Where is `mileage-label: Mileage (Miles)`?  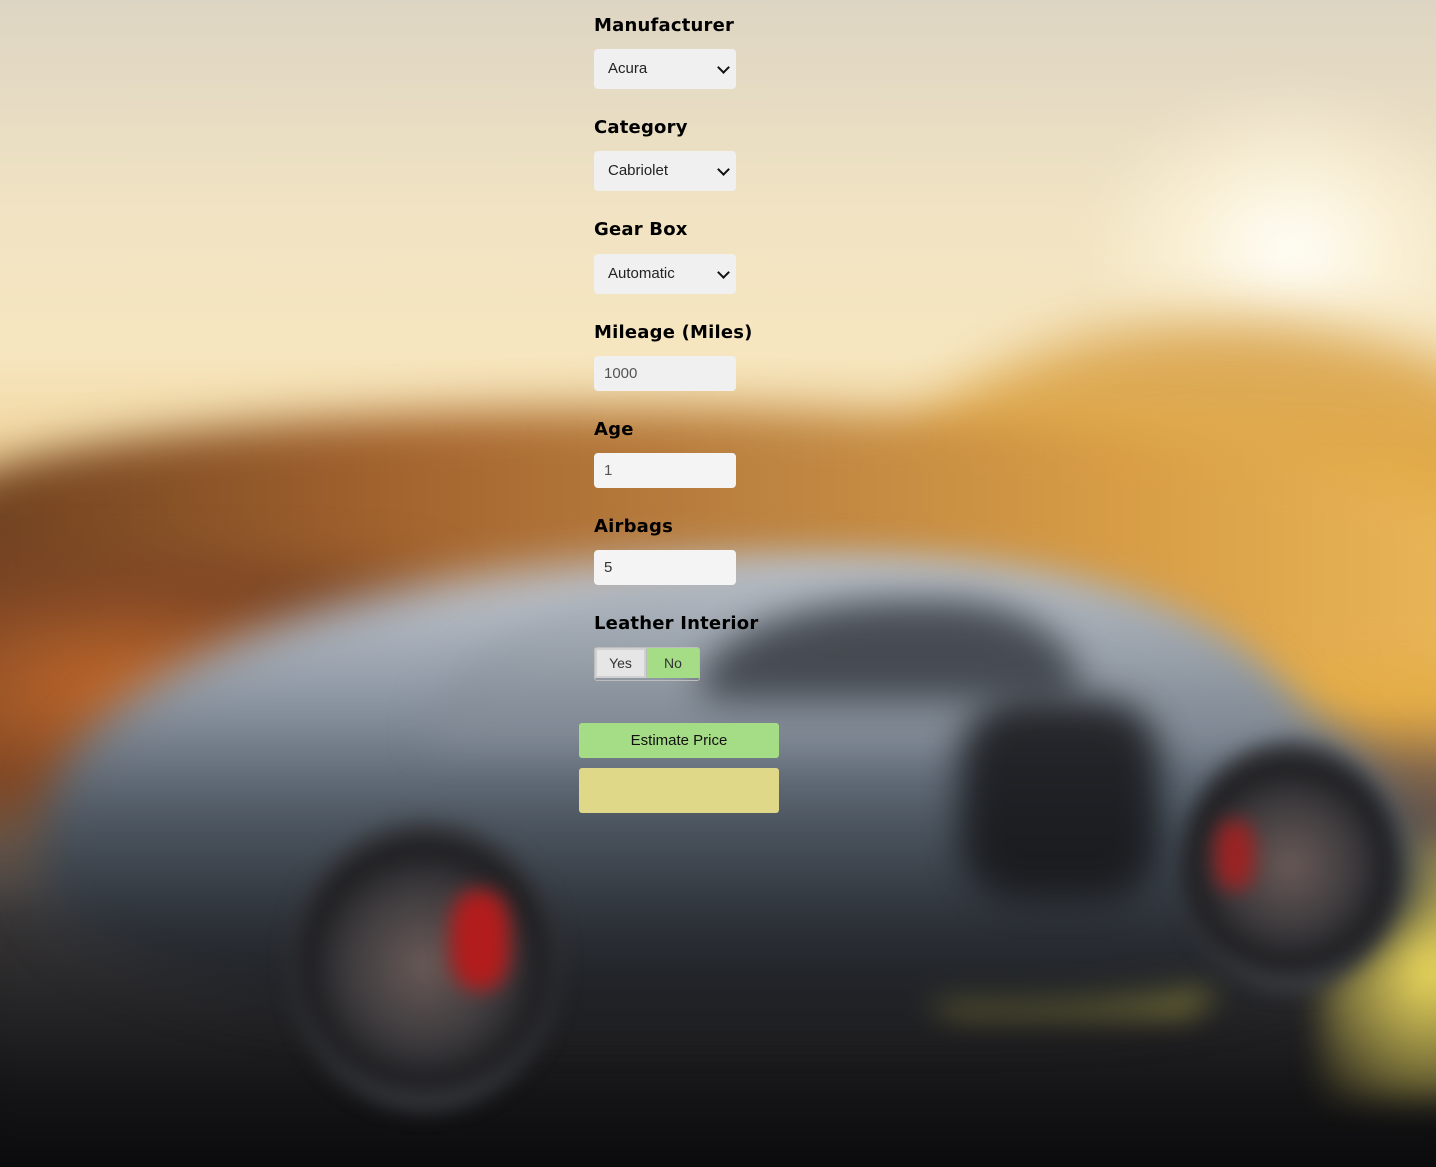 mileage-label: Mileage (Miles) is located at coordinates (673, 332).